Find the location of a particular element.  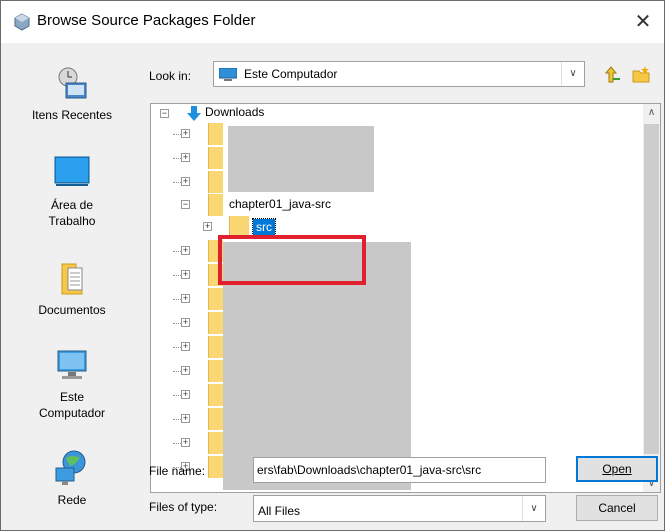

look-in-value: Este Computador is located at coordinates (291, 74).